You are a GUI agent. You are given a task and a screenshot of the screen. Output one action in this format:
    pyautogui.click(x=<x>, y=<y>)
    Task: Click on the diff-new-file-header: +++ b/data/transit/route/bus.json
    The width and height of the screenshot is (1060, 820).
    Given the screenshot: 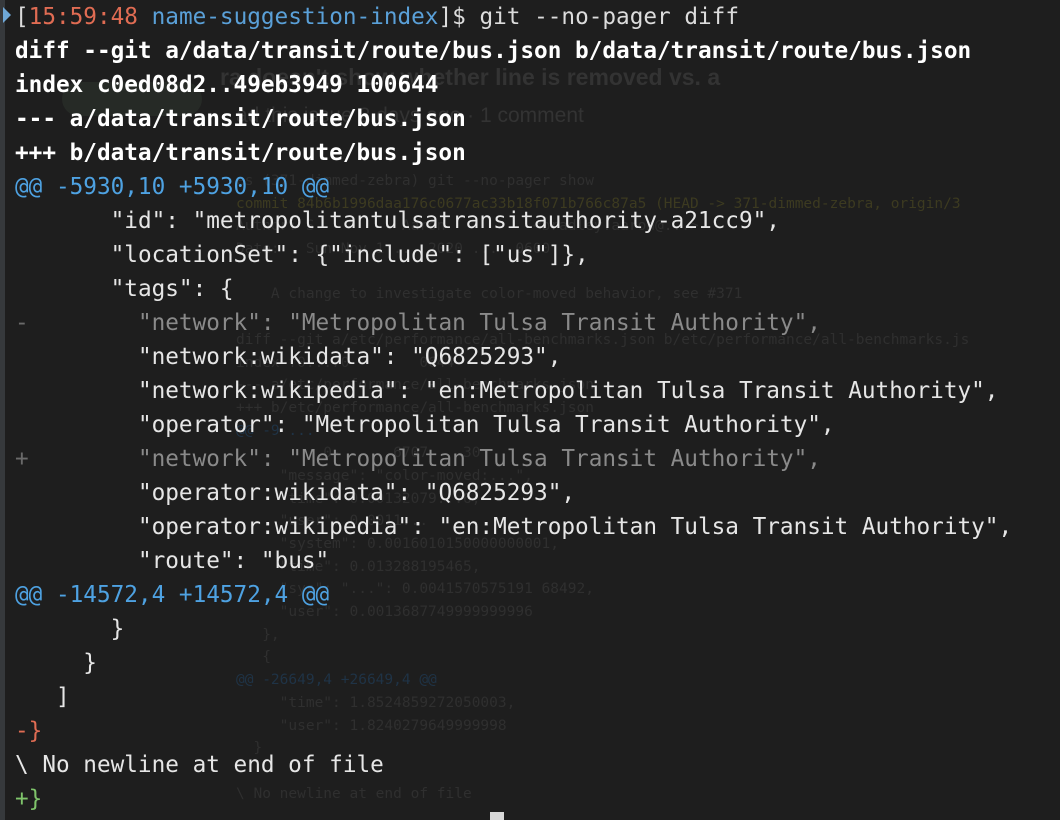 What is the action you would take?
    pyautogui.click(x=240, y=153)
    